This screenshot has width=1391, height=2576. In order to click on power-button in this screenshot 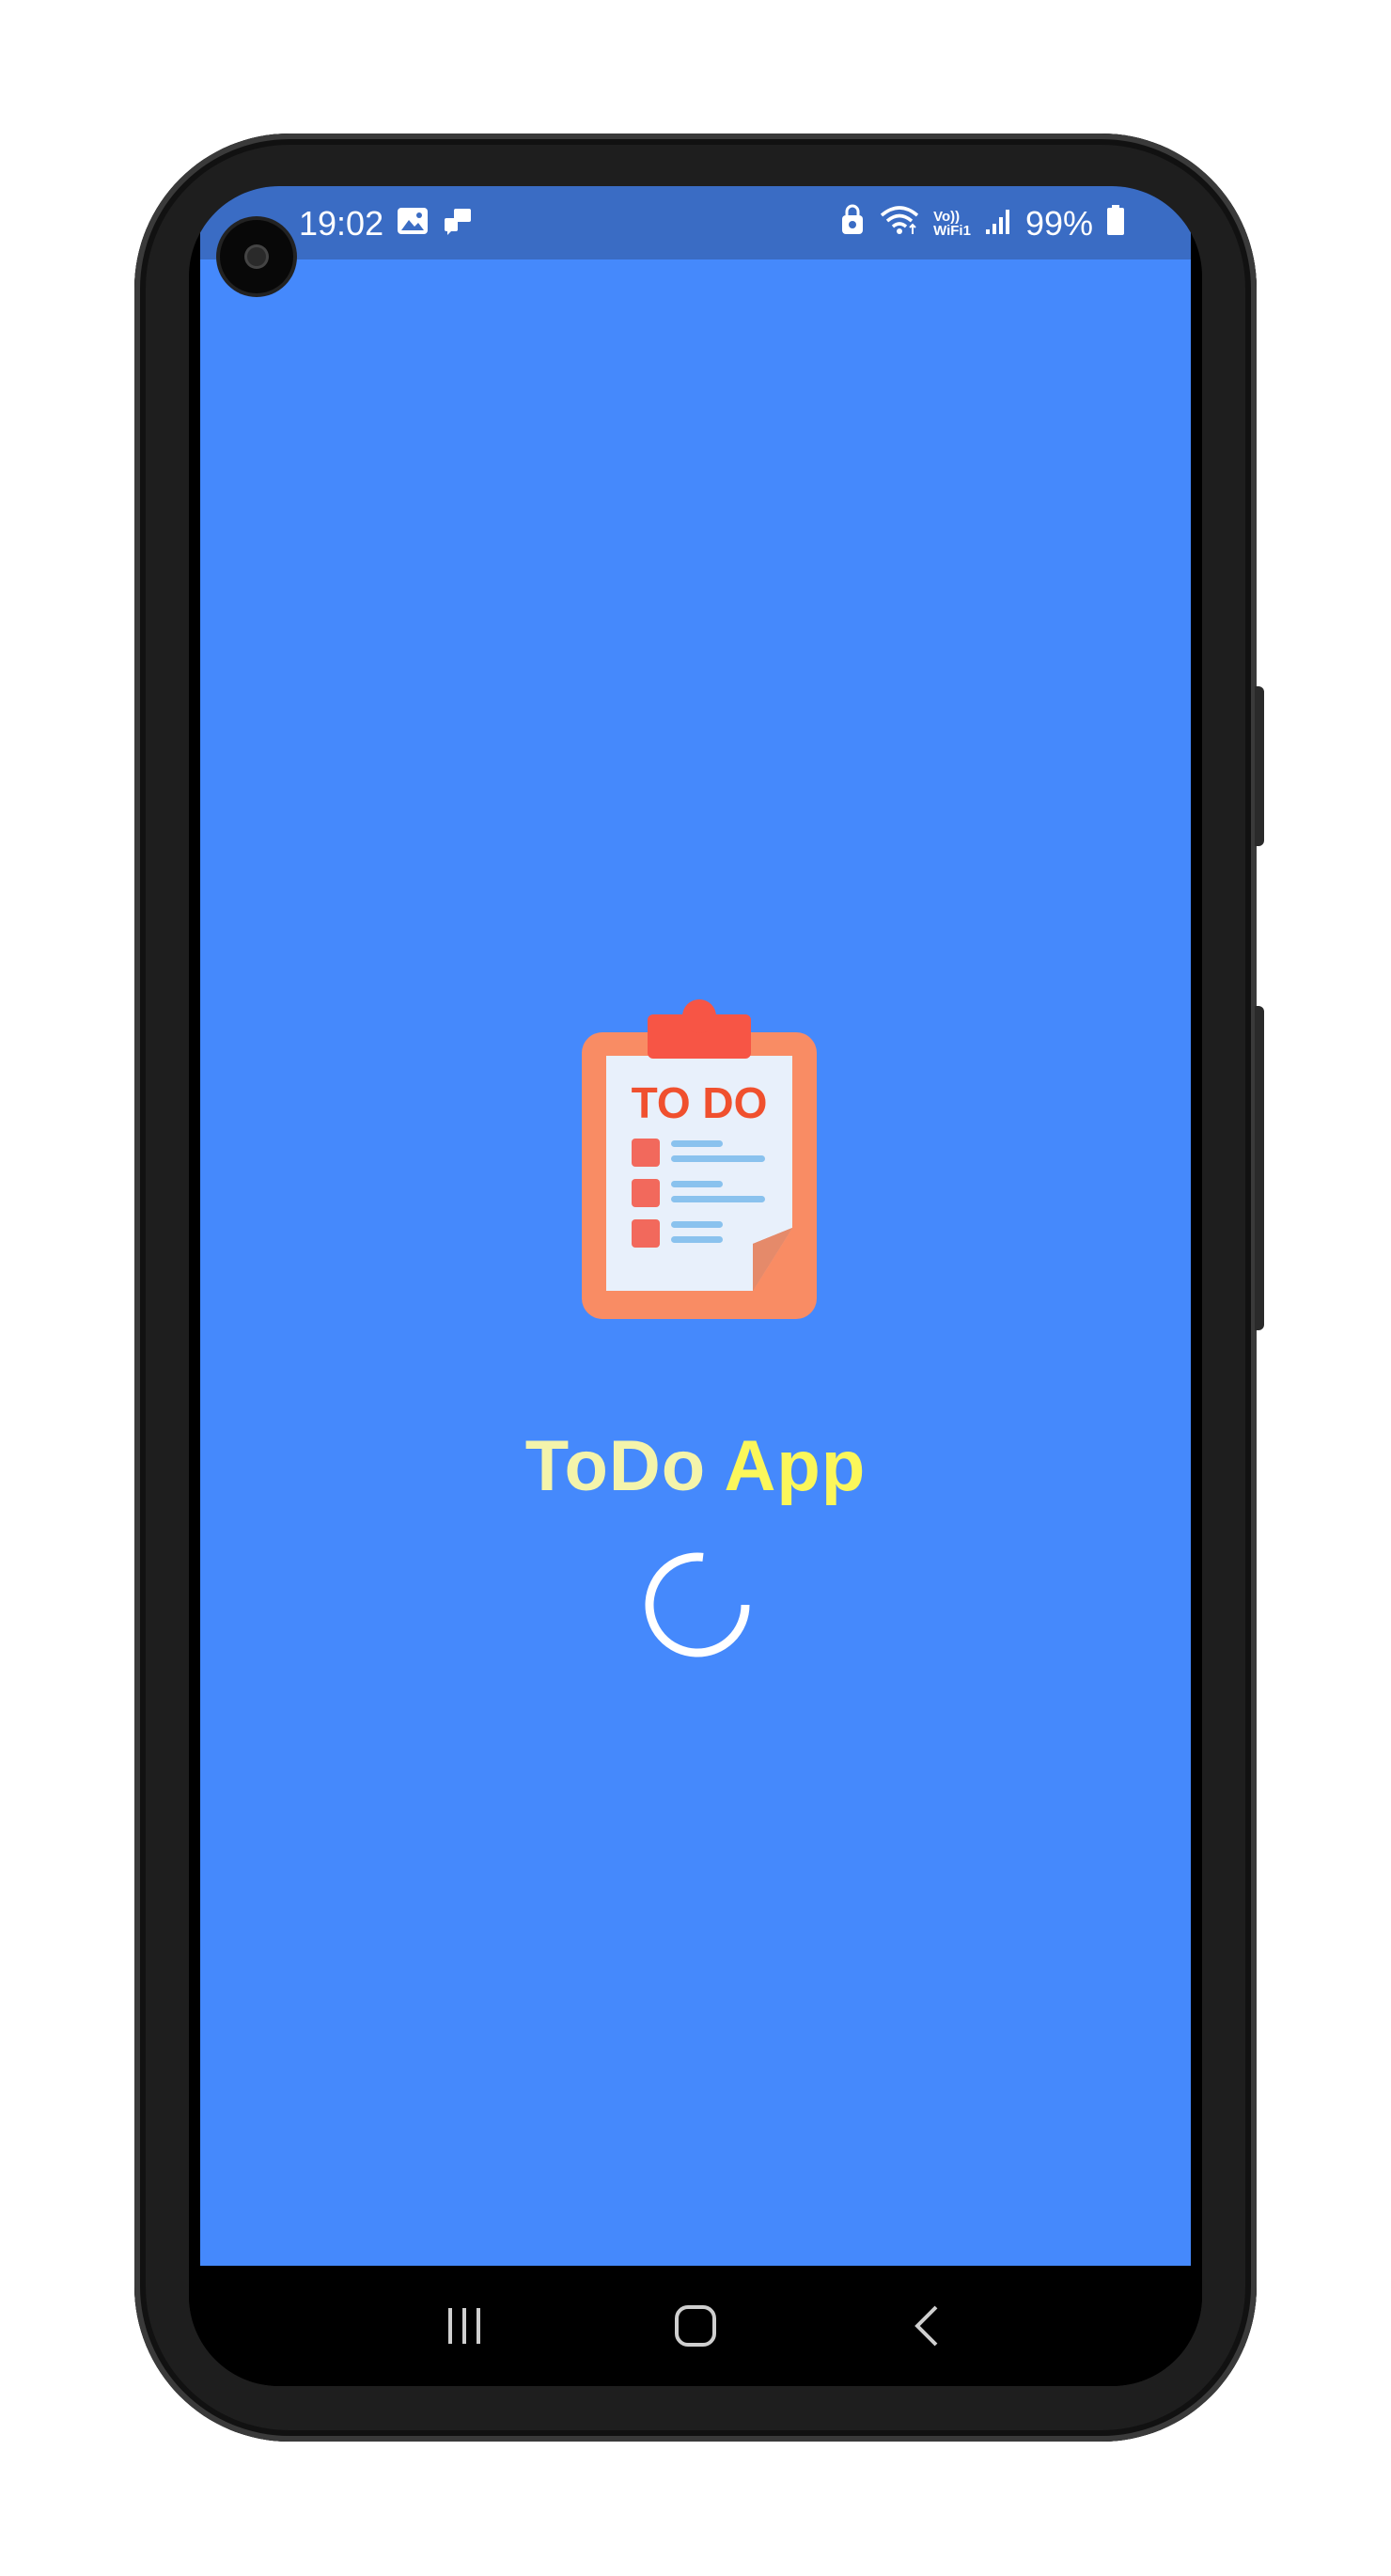, I will do `click(1260, 1168)`.